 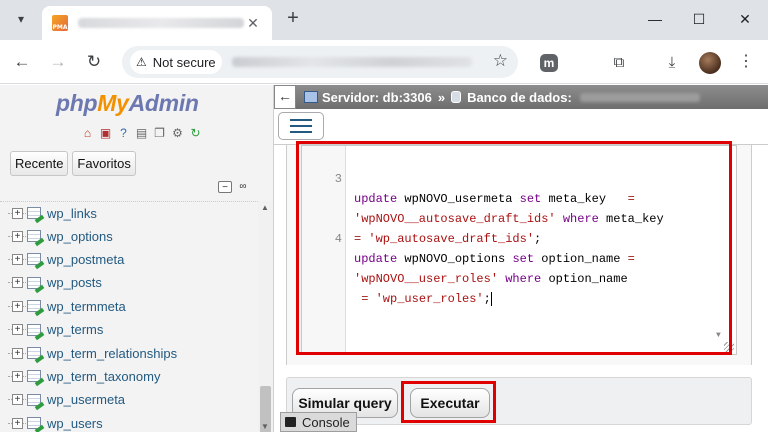 What do you see at coordinates (129, 399) in the screenshot?
I see `tree-item-wp_usermeta: + wp_usermeta` at bounding box center [129, 399].